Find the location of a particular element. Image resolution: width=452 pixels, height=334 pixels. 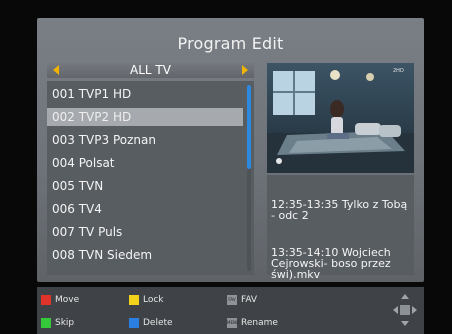

video-preview: 2HD is located at coordinates (340, 118).